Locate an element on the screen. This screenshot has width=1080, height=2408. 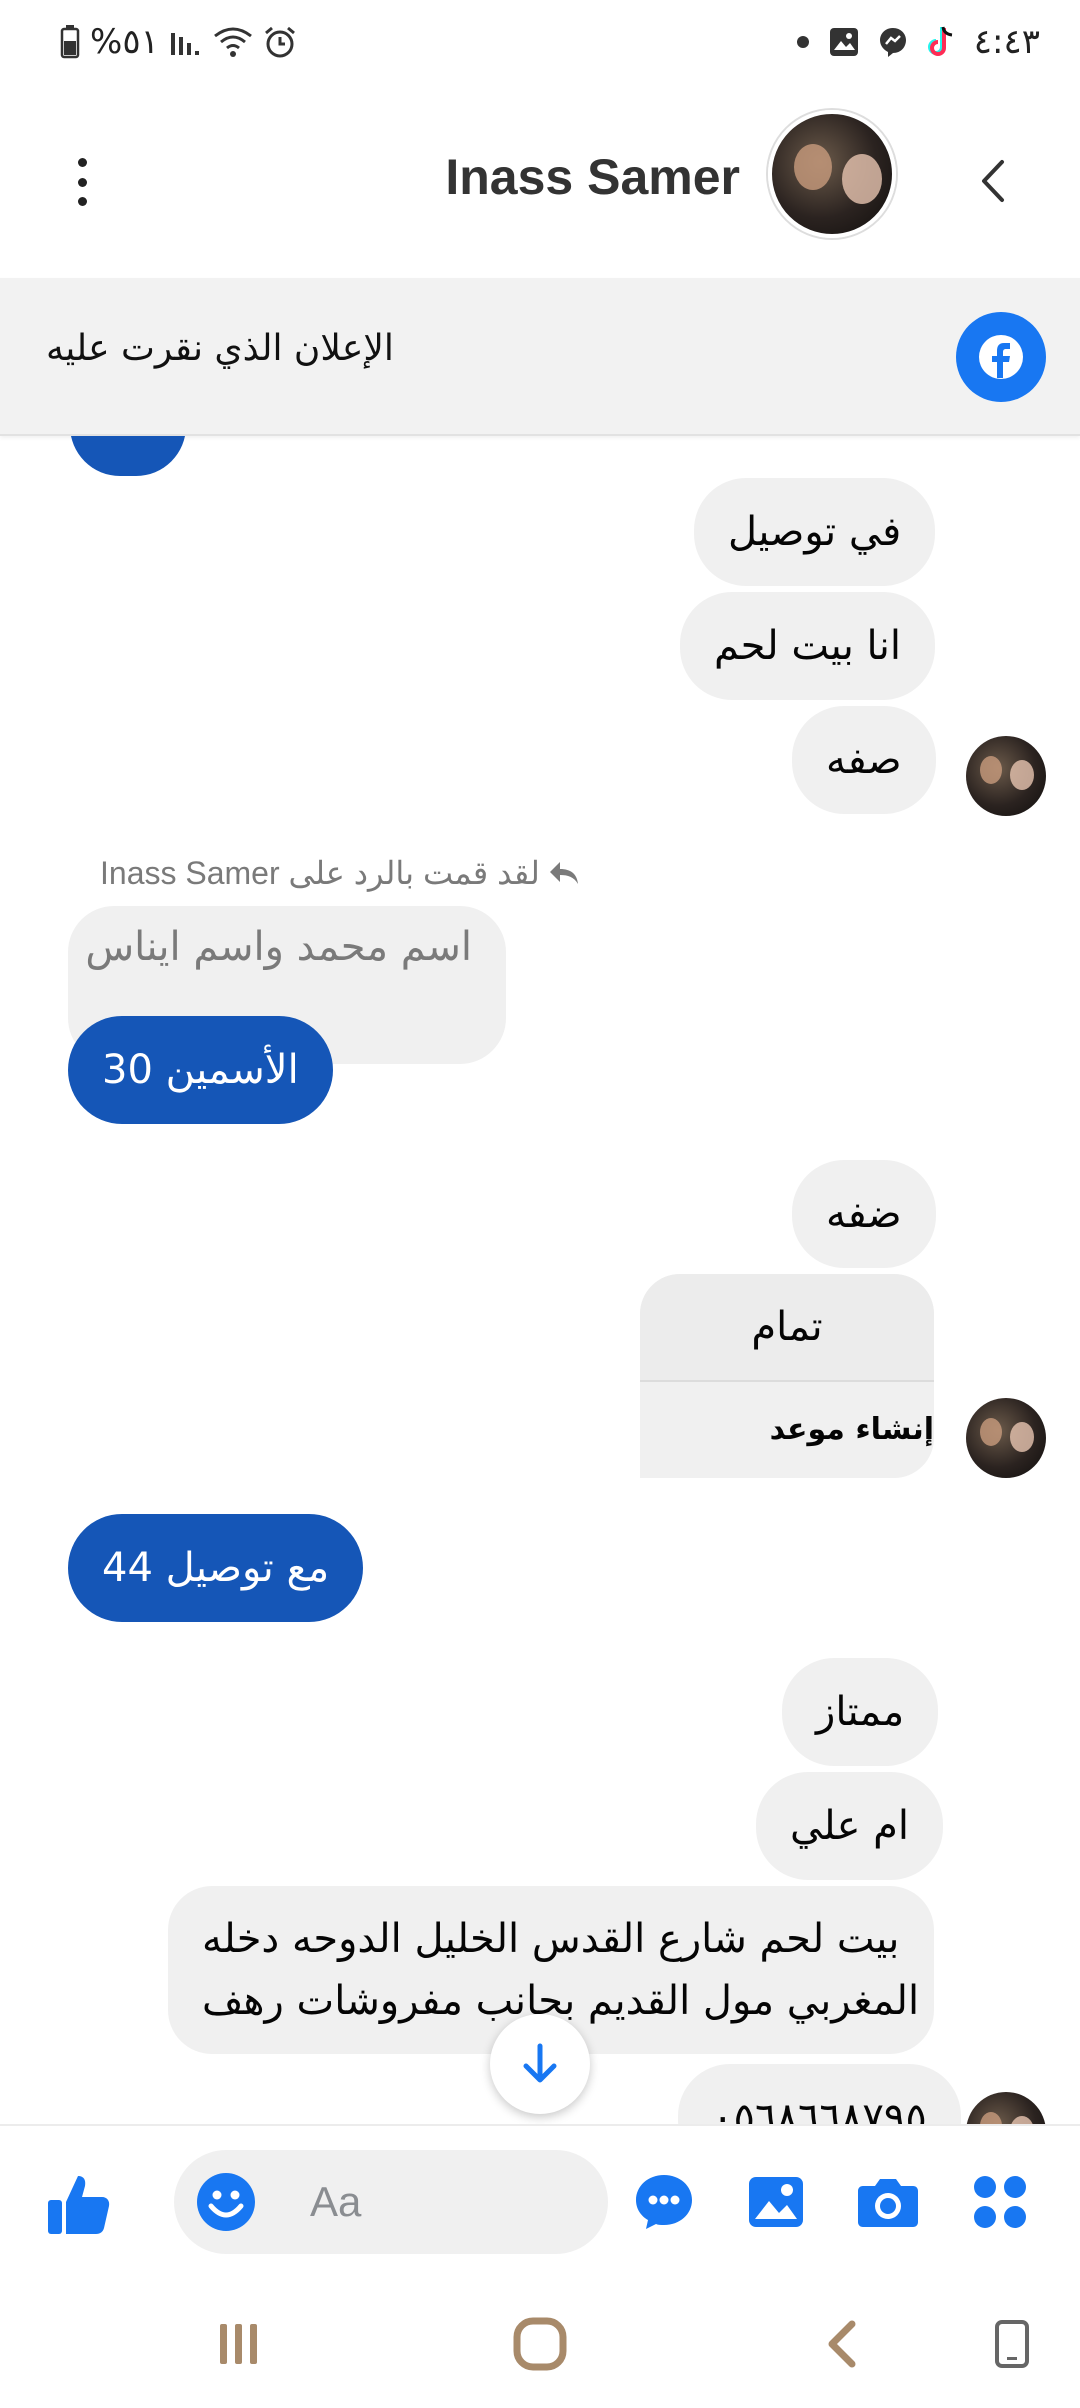
scroll-to-bottom-button is located at coordinates (540, 2064).